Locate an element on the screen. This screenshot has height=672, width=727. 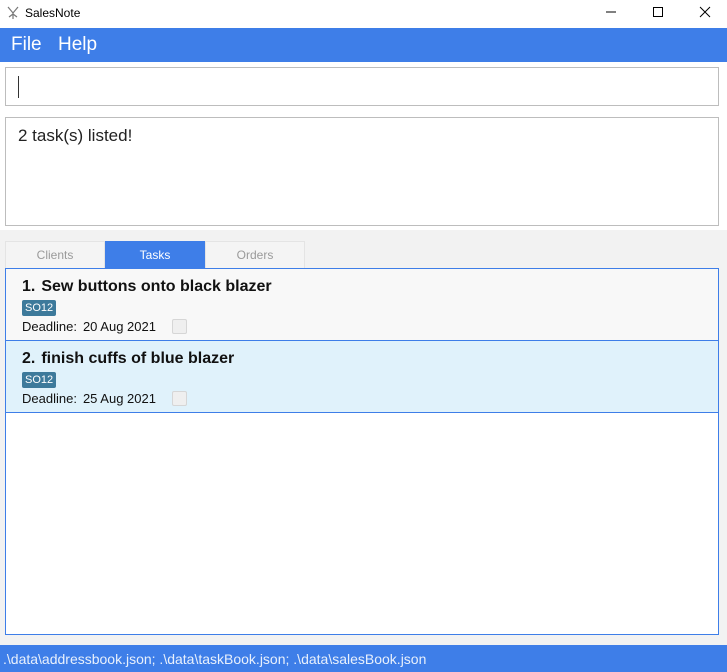
task-index: 1. is located at coordinates (29, 286).